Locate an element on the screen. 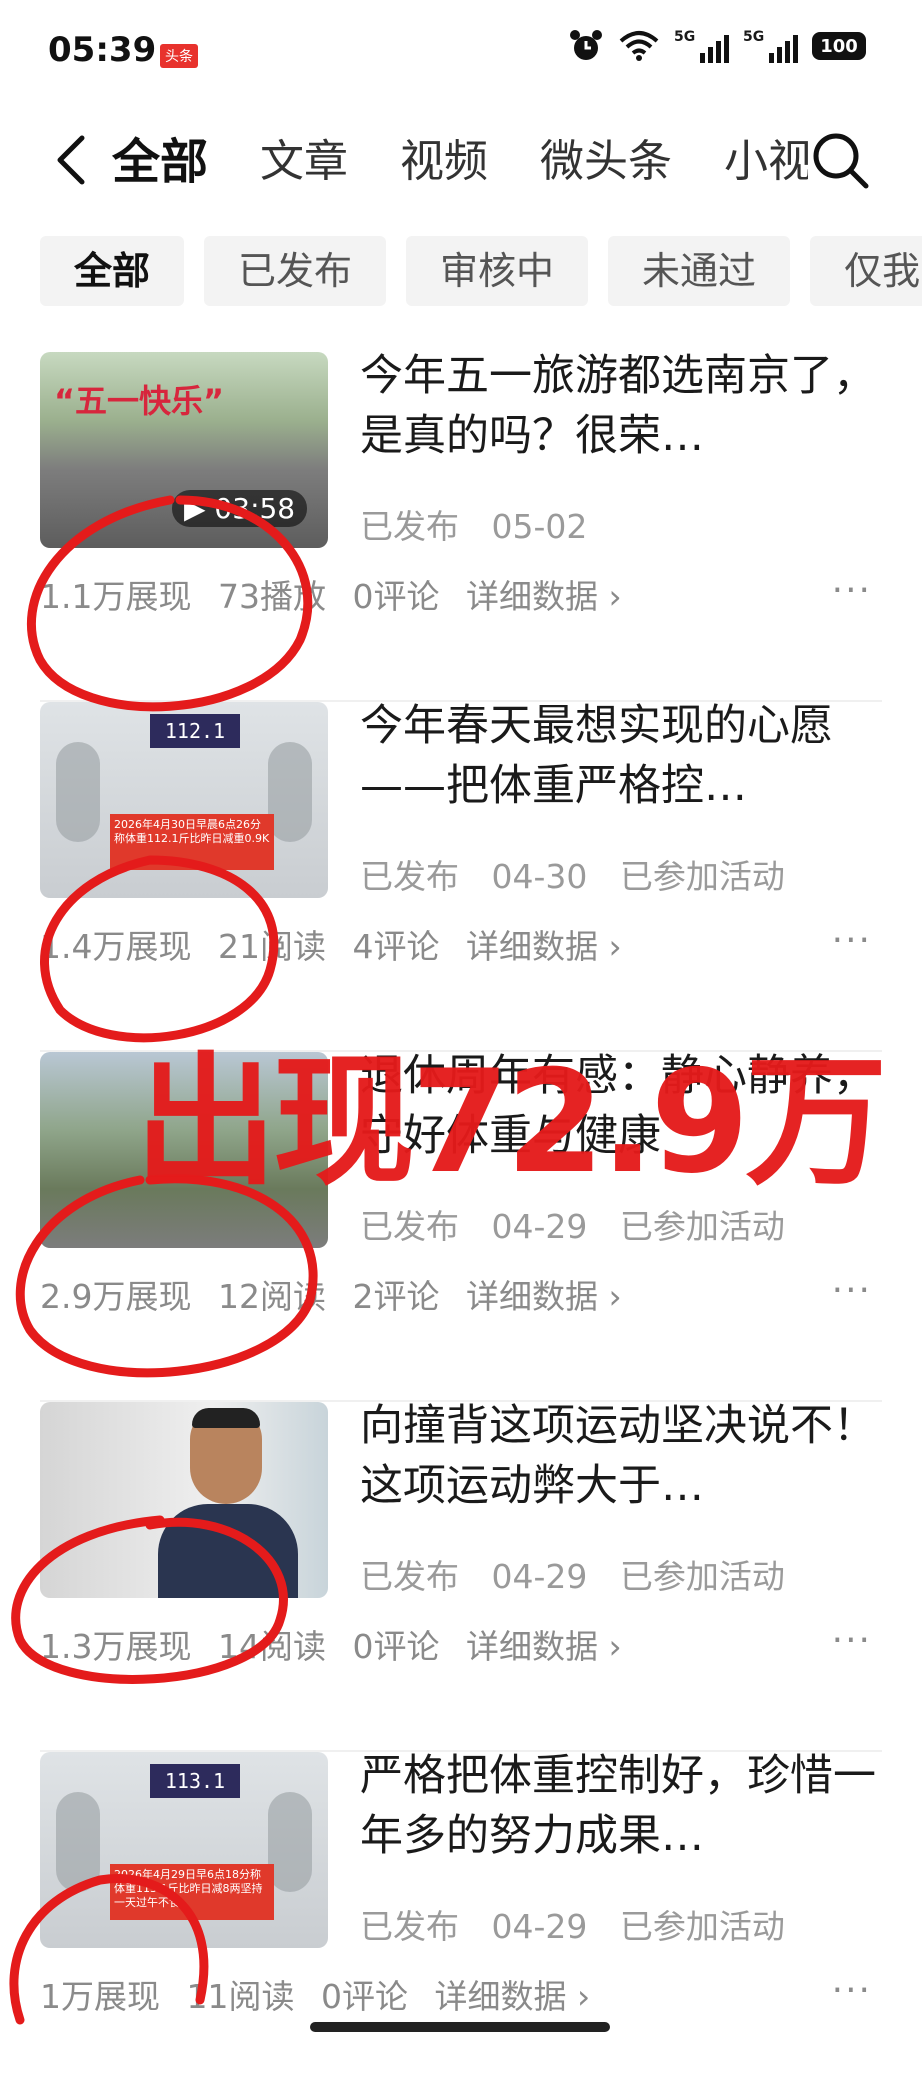 The height and width of the screenshot is (2100, 922). impressions-count: 1.4万展现 is located at coordinates (116, 946).